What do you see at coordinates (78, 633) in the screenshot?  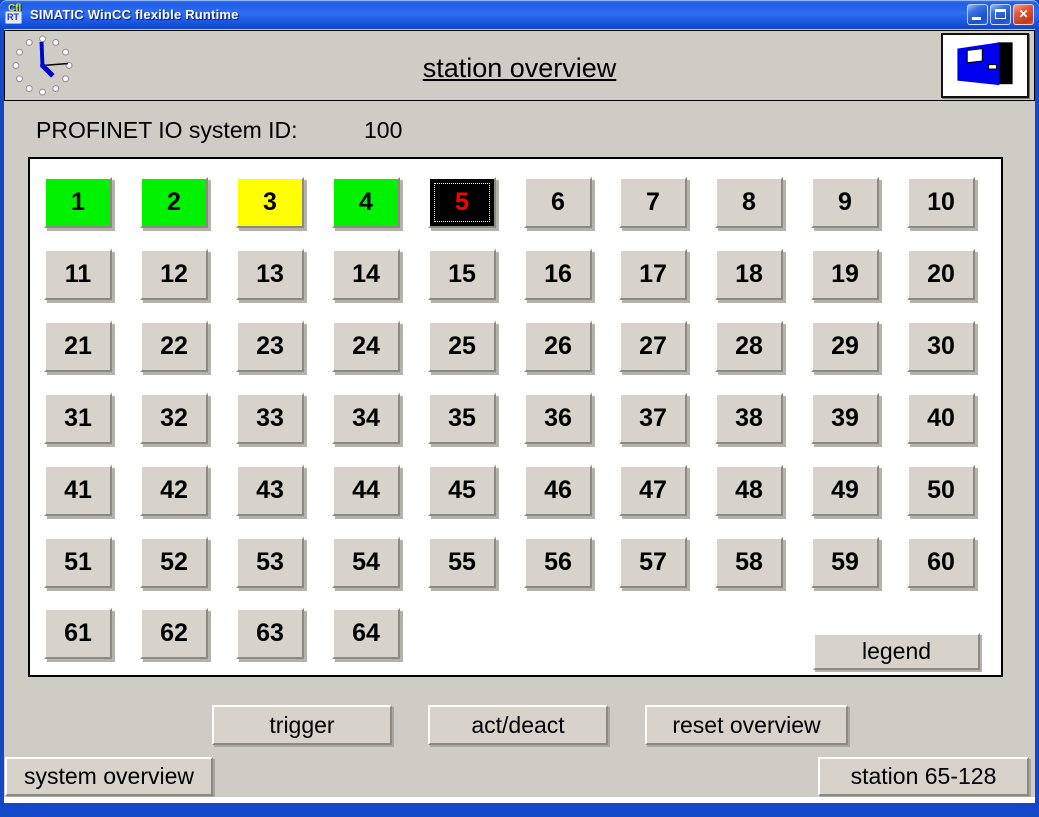 I see `station-button-61: 61` at bounding box center [78, 633].